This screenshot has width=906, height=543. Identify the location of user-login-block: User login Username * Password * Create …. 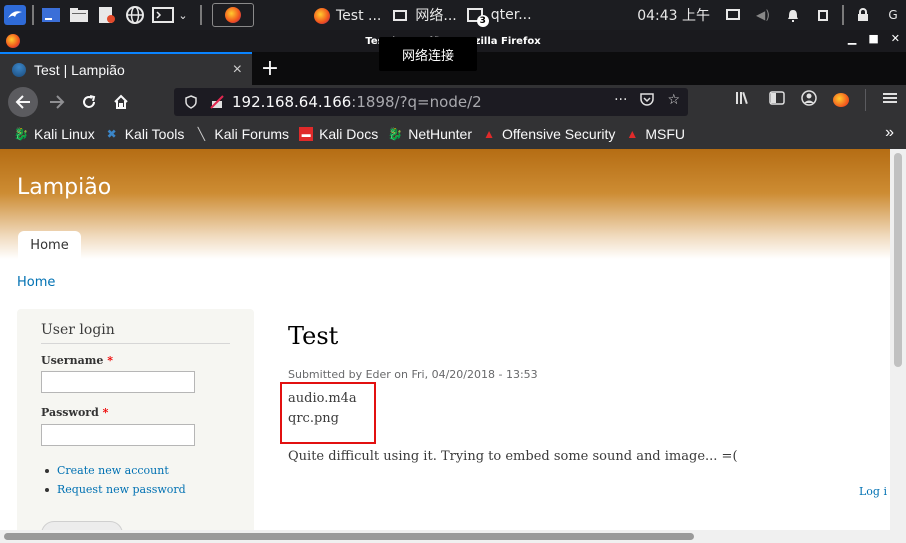
(135, 419).